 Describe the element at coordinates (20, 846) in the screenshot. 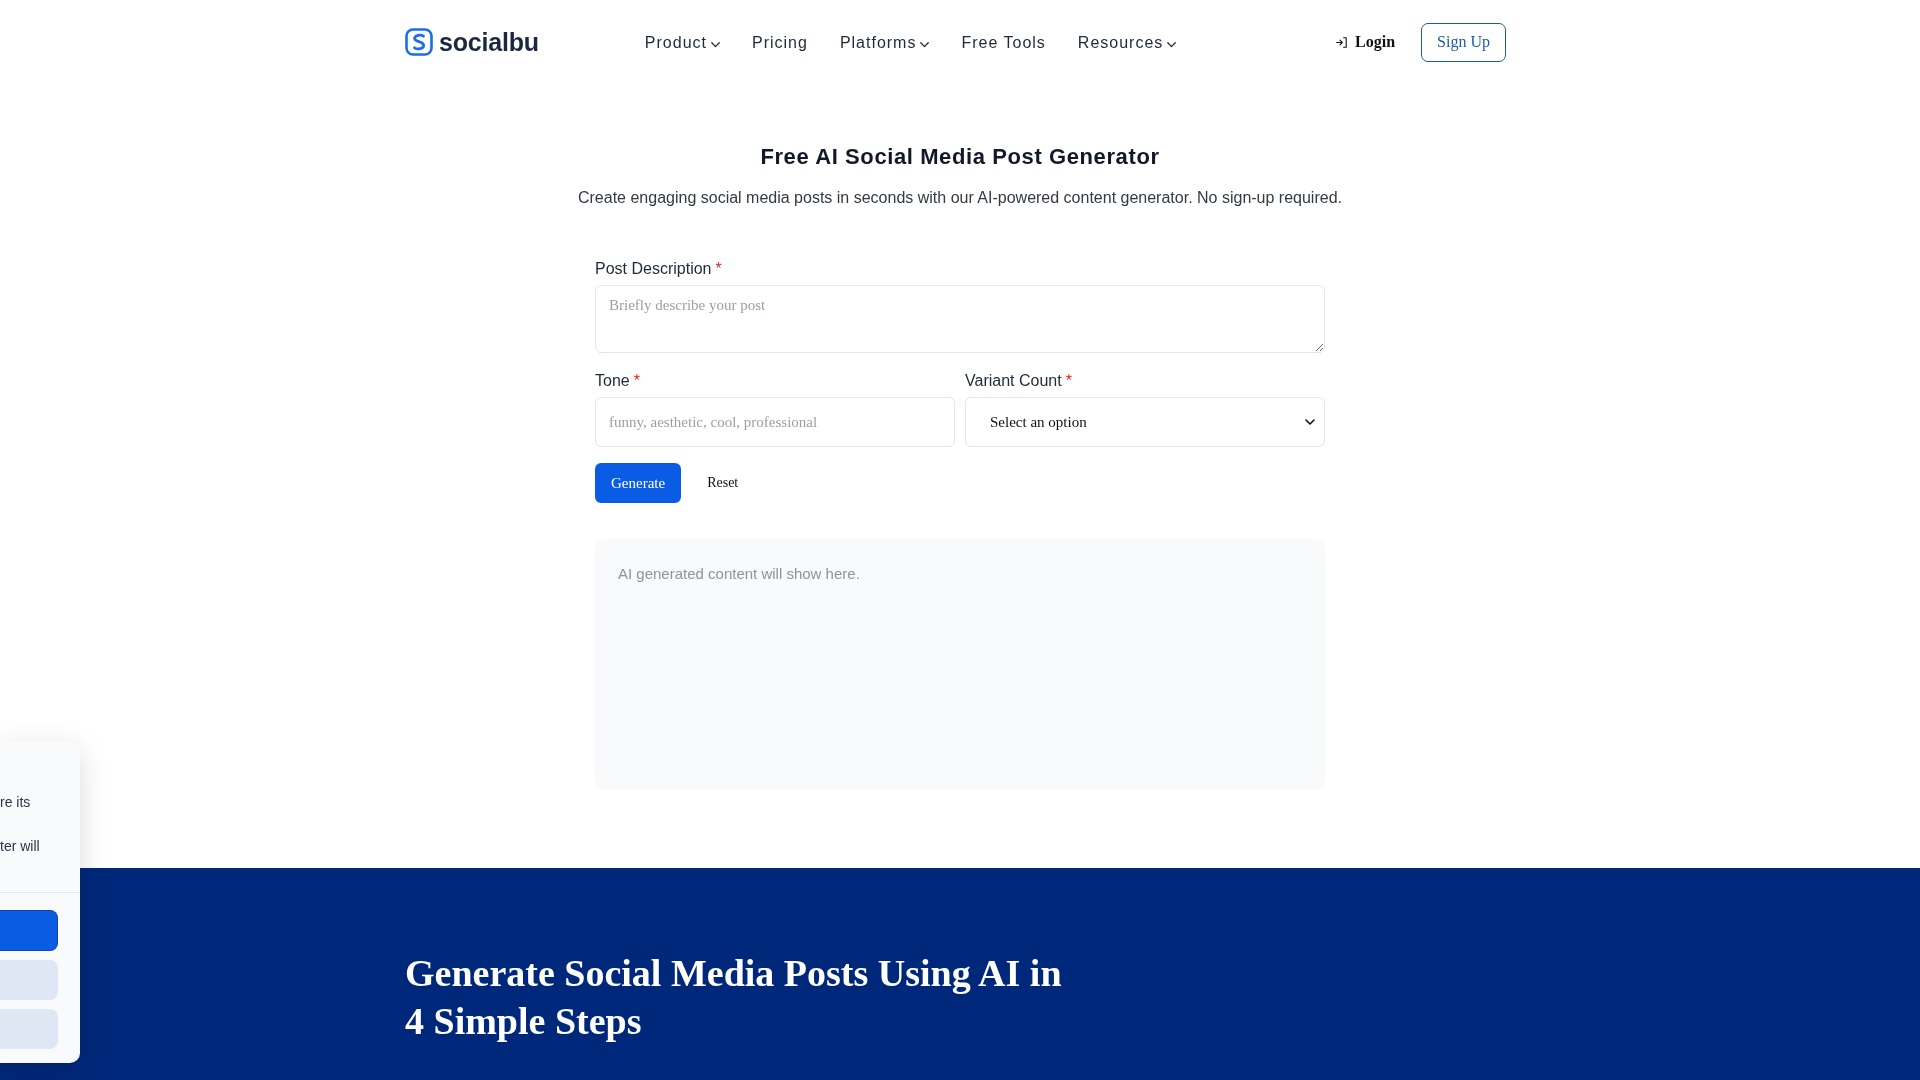

I see `panel-text: ter will` at that location.